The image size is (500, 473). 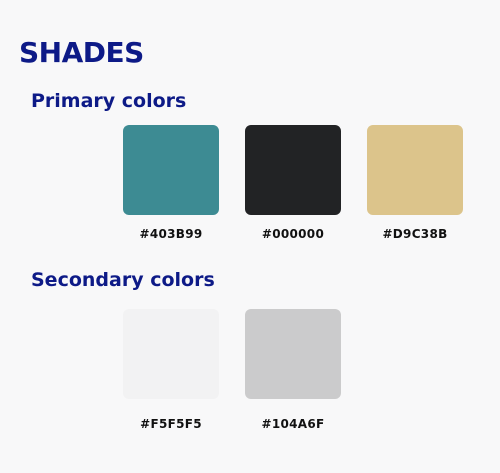 What do you see at coordinates (171, 354) in the screenshot?
I see `swatch-secondary-light` at bounding box center [171, 354].